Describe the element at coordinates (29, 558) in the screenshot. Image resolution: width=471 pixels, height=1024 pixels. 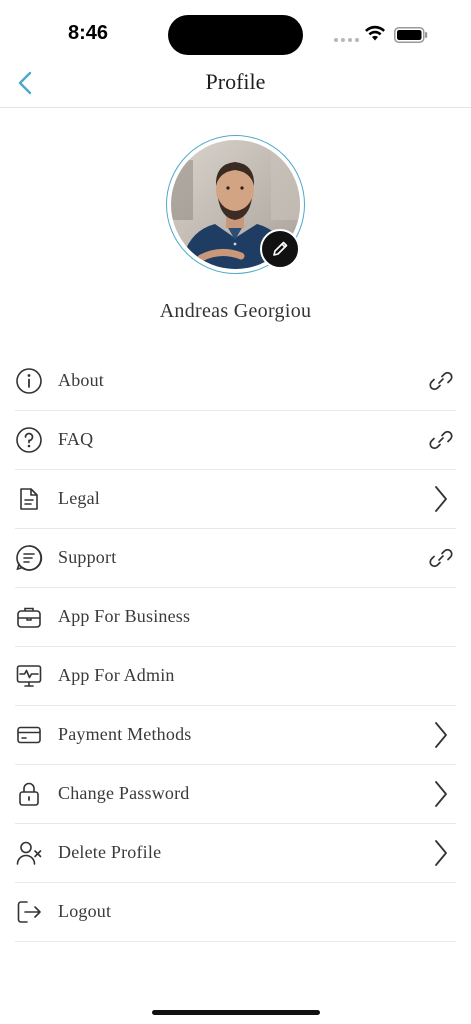
I see `support-icon` at that location.